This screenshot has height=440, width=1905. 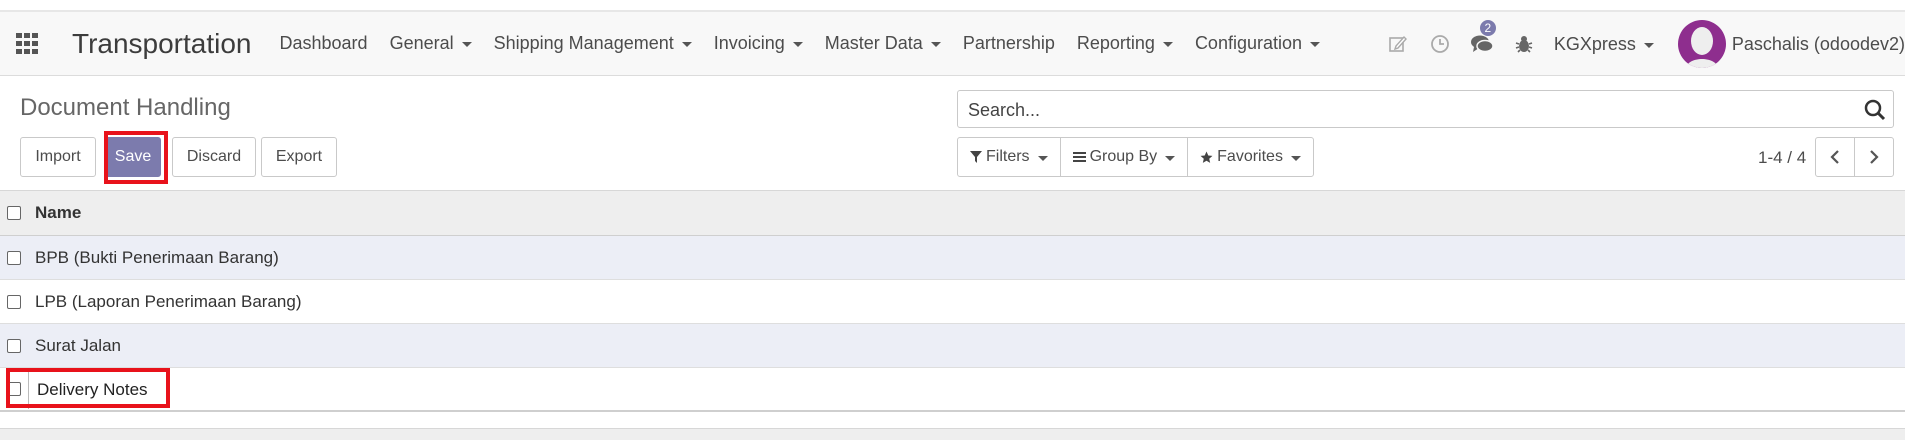 What do you see at coordinates (583, 43) in the screenshot?
I see `menu-shipping-management-label: Shipping Management` at bounding box center [583, 43].